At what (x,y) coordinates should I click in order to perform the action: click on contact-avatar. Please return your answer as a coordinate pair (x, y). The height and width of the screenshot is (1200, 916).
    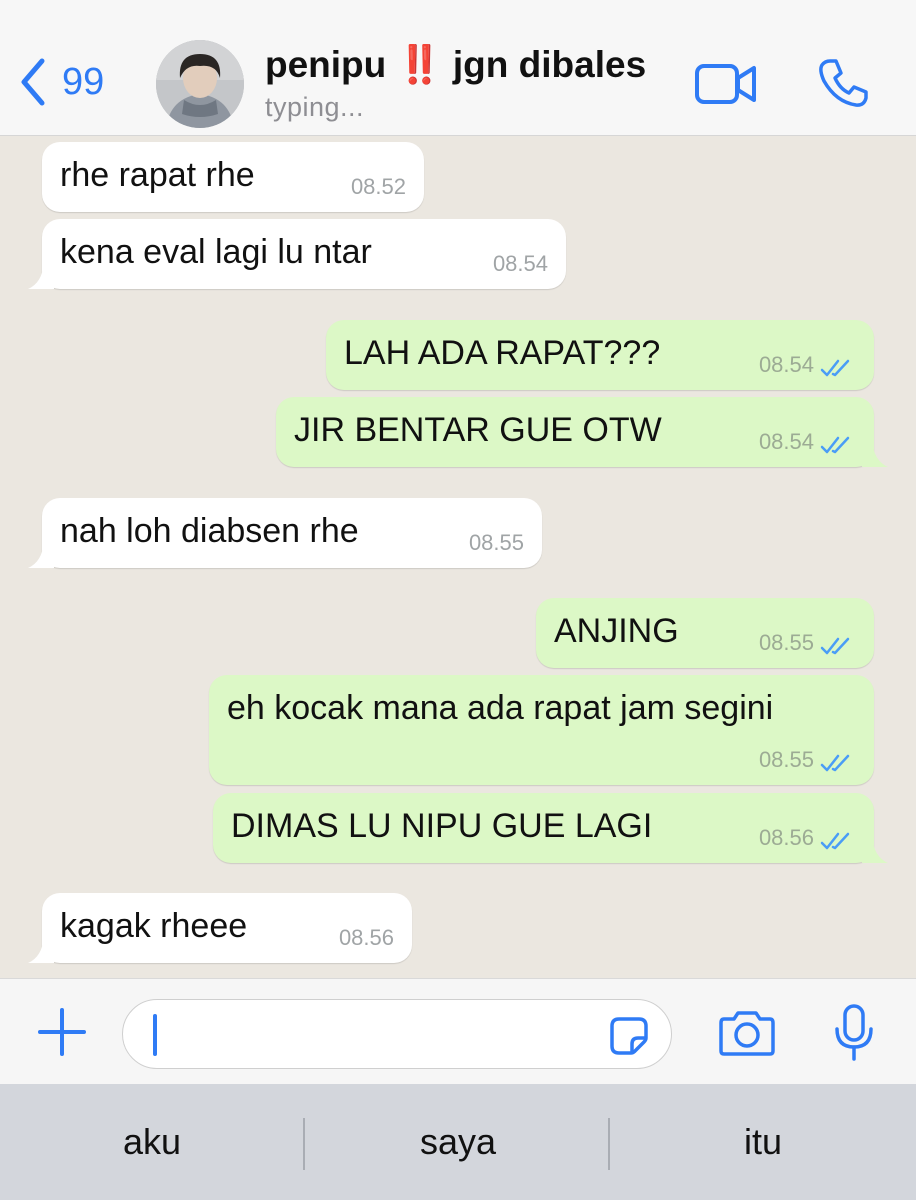
    Looking at the image, I should click on (200, 84).